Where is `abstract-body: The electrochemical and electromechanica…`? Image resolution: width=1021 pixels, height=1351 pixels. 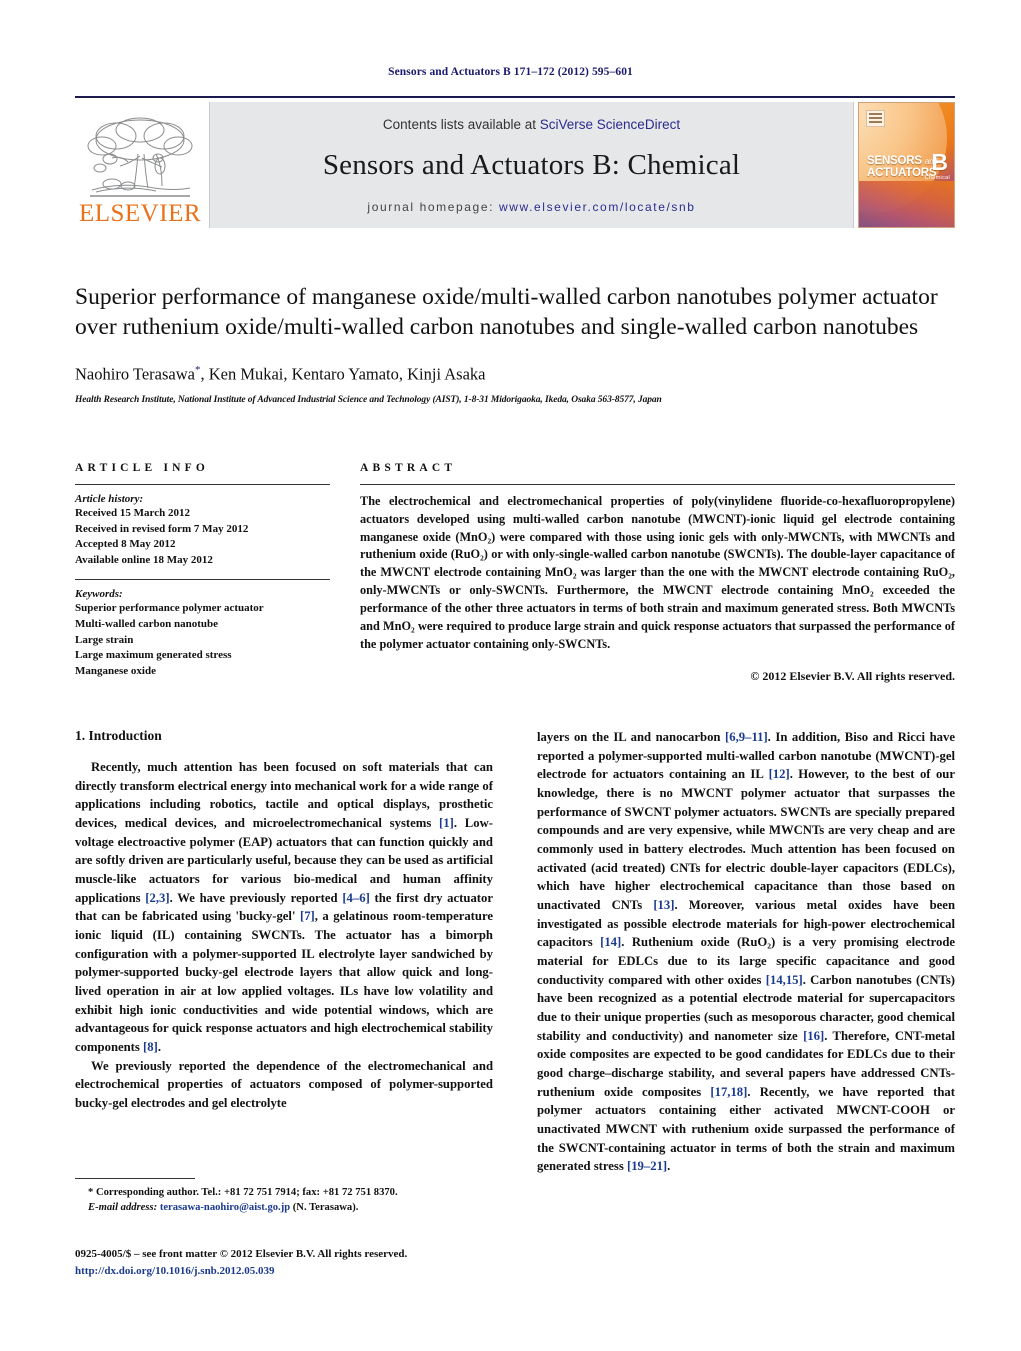
abstract-body: The electrochemical and electromechanica… is located at coordinates (657, 572).